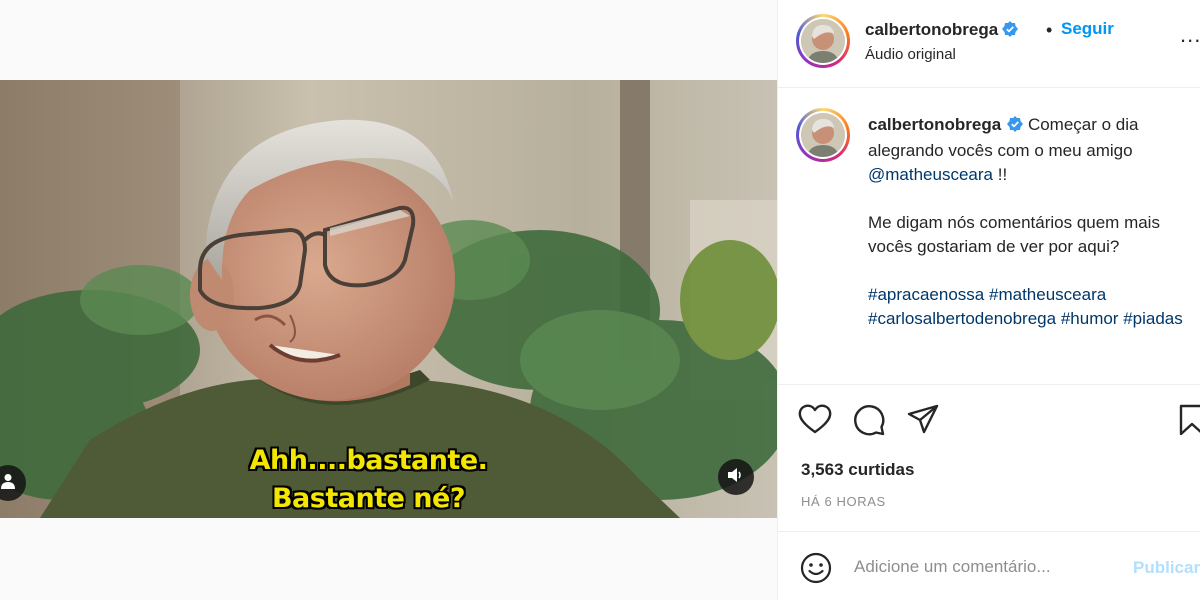 Image resolution: width=1200 pixels, height=600 pixels. What do you see at coordinates (823, 41) in the screenshot?
I see `author-avatar` at bounding box center [823, 41].